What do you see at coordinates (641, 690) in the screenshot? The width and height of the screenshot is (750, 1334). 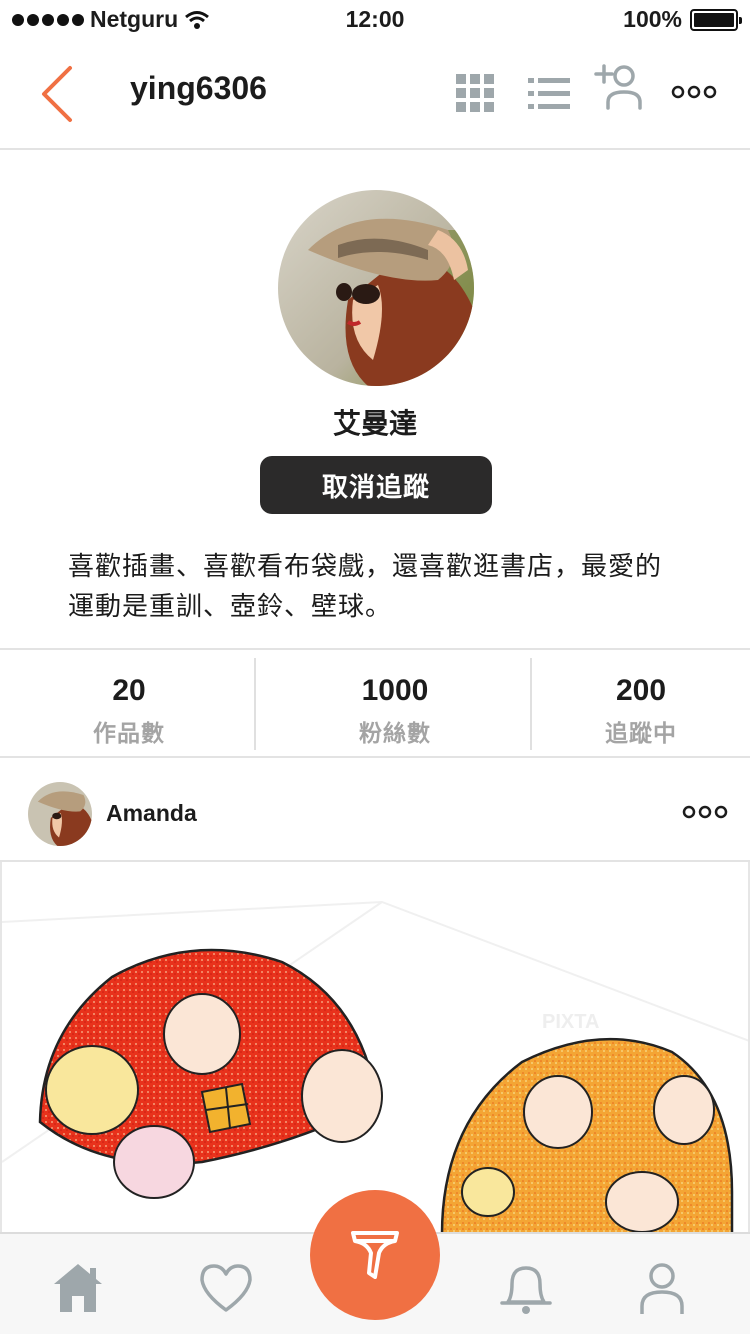 I see `stat-value: 200` at bounding box center [641, 690].